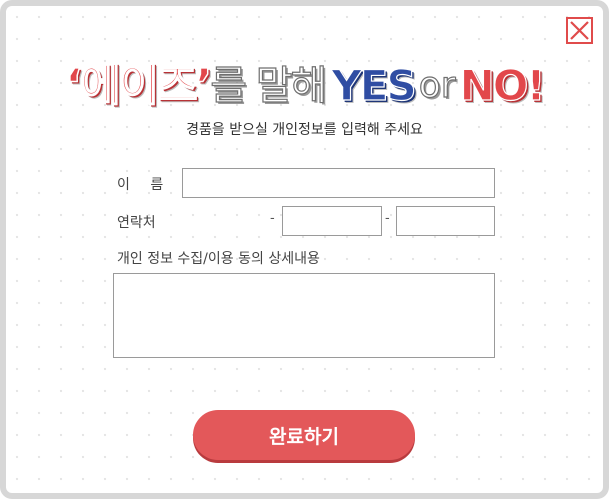  I want to click on close-button, so click(579, 30).